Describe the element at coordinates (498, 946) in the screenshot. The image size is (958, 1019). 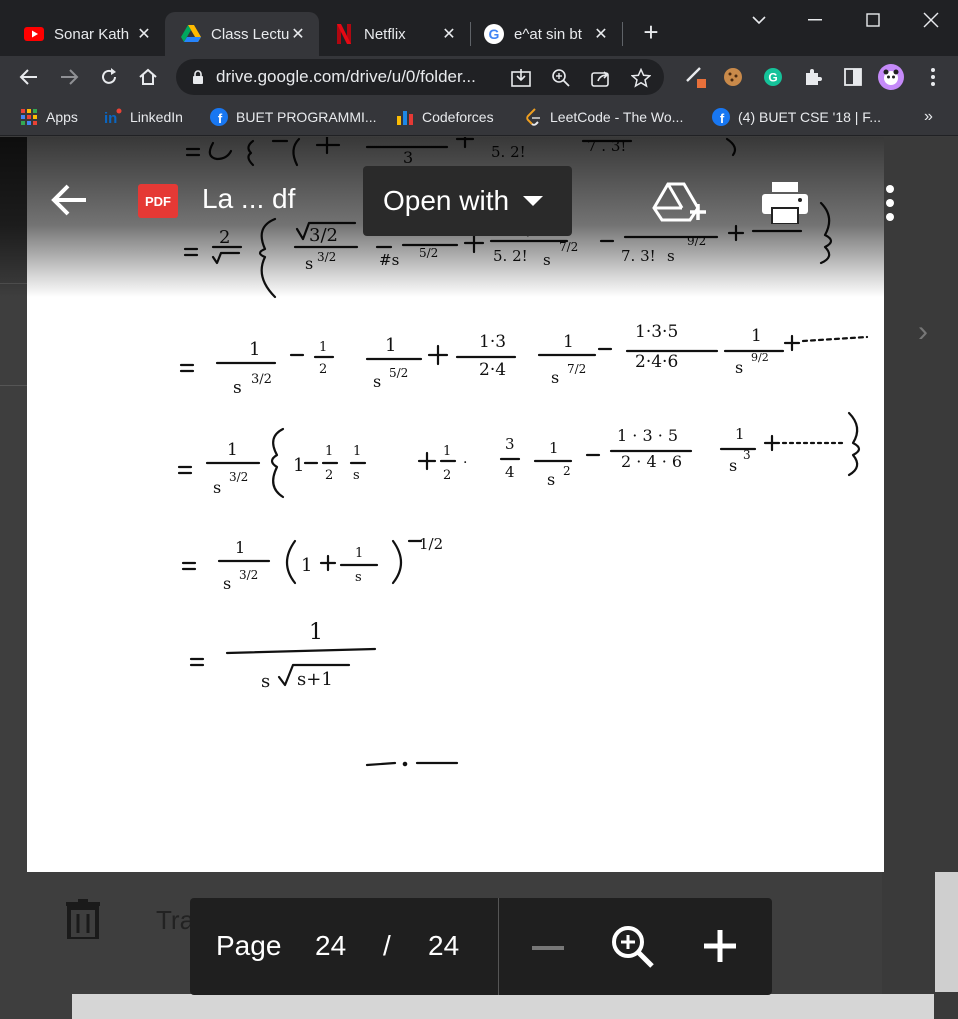
I see `divider` at that location.